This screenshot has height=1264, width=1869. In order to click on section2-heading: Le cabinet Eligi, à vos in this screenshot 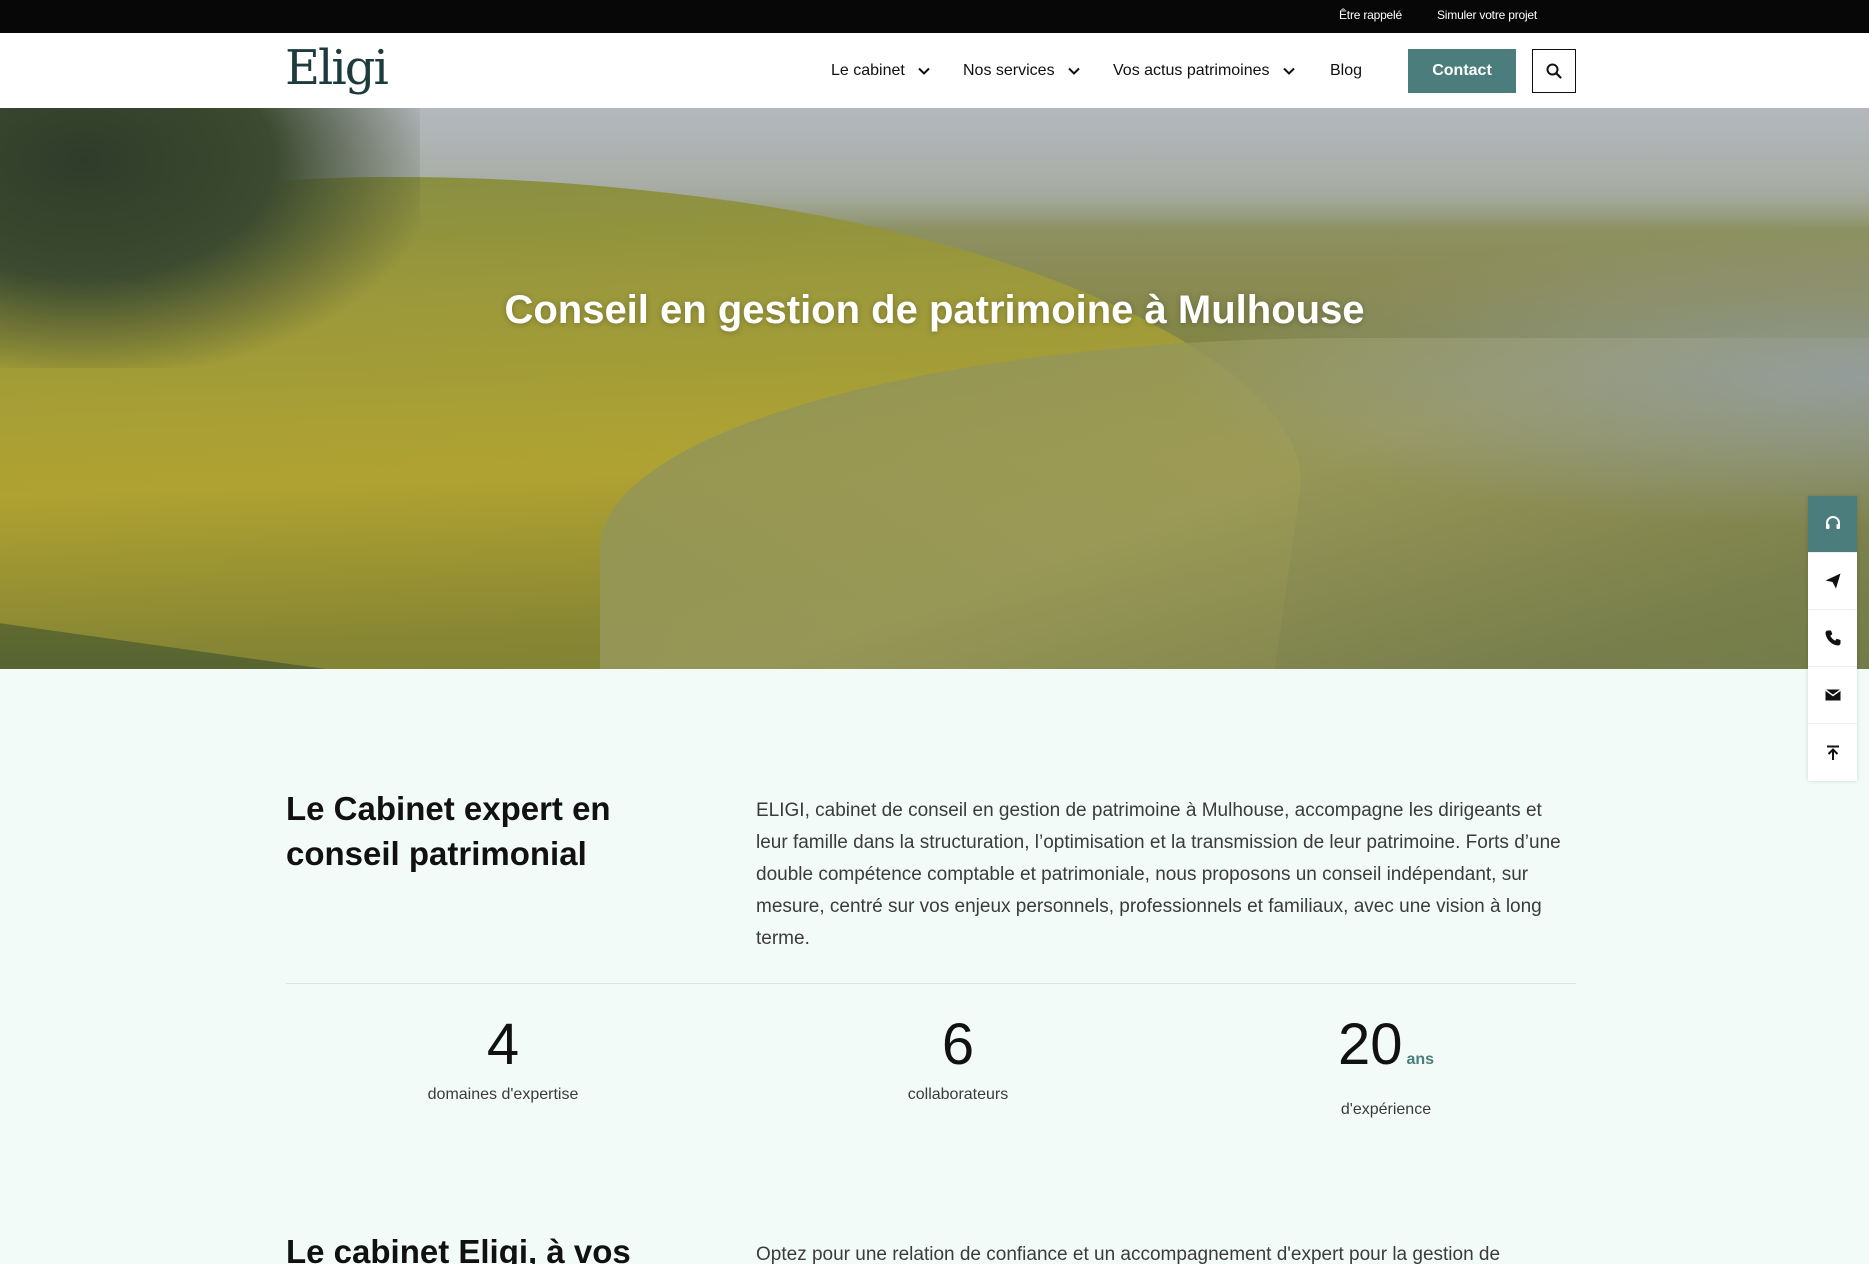, I will do `click(458, 1248)`.